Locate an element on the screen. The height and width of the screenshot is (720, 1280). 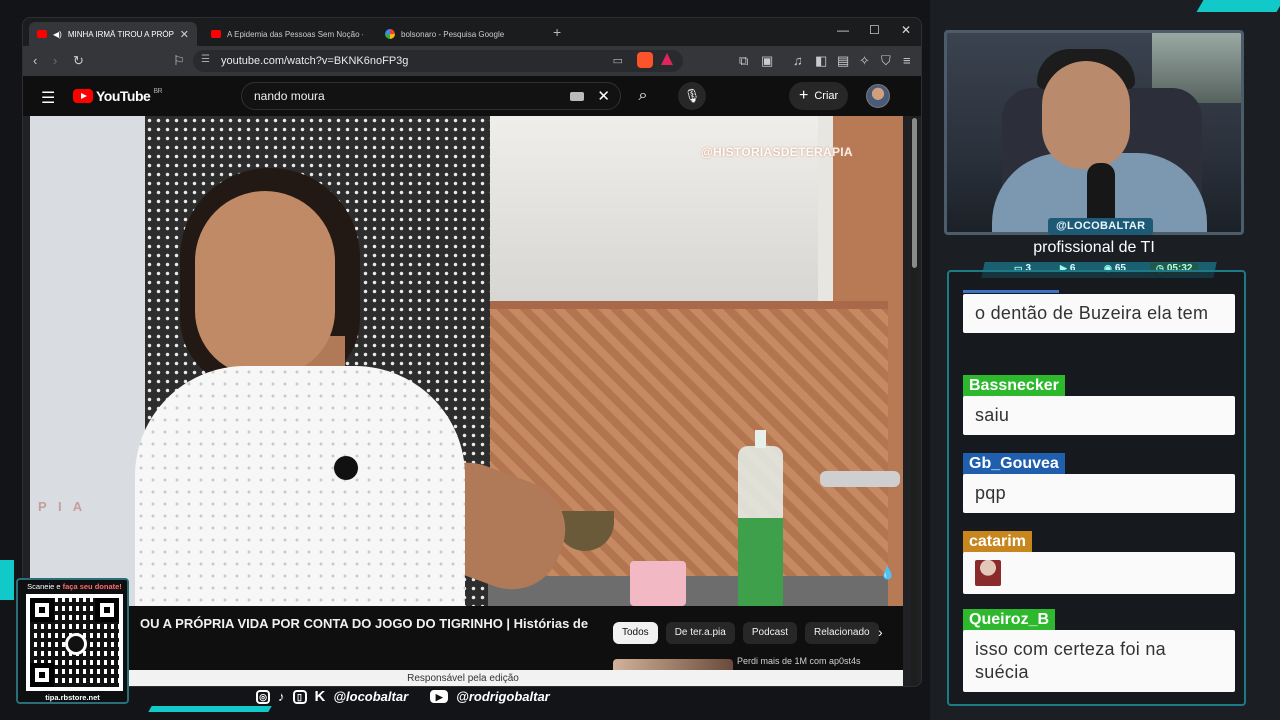
maximize-icon: ☐ is located at coordinates (874, 30).